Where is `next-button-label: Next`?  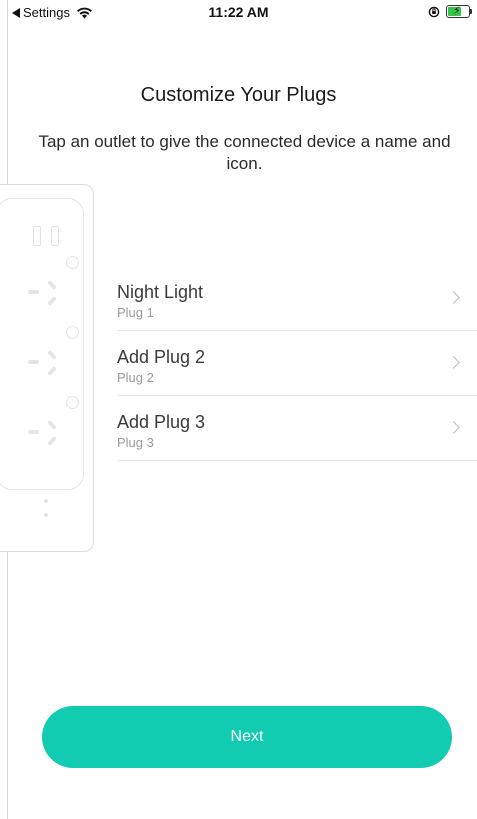
next-button-label: Next is located at coordinates (247, 736).